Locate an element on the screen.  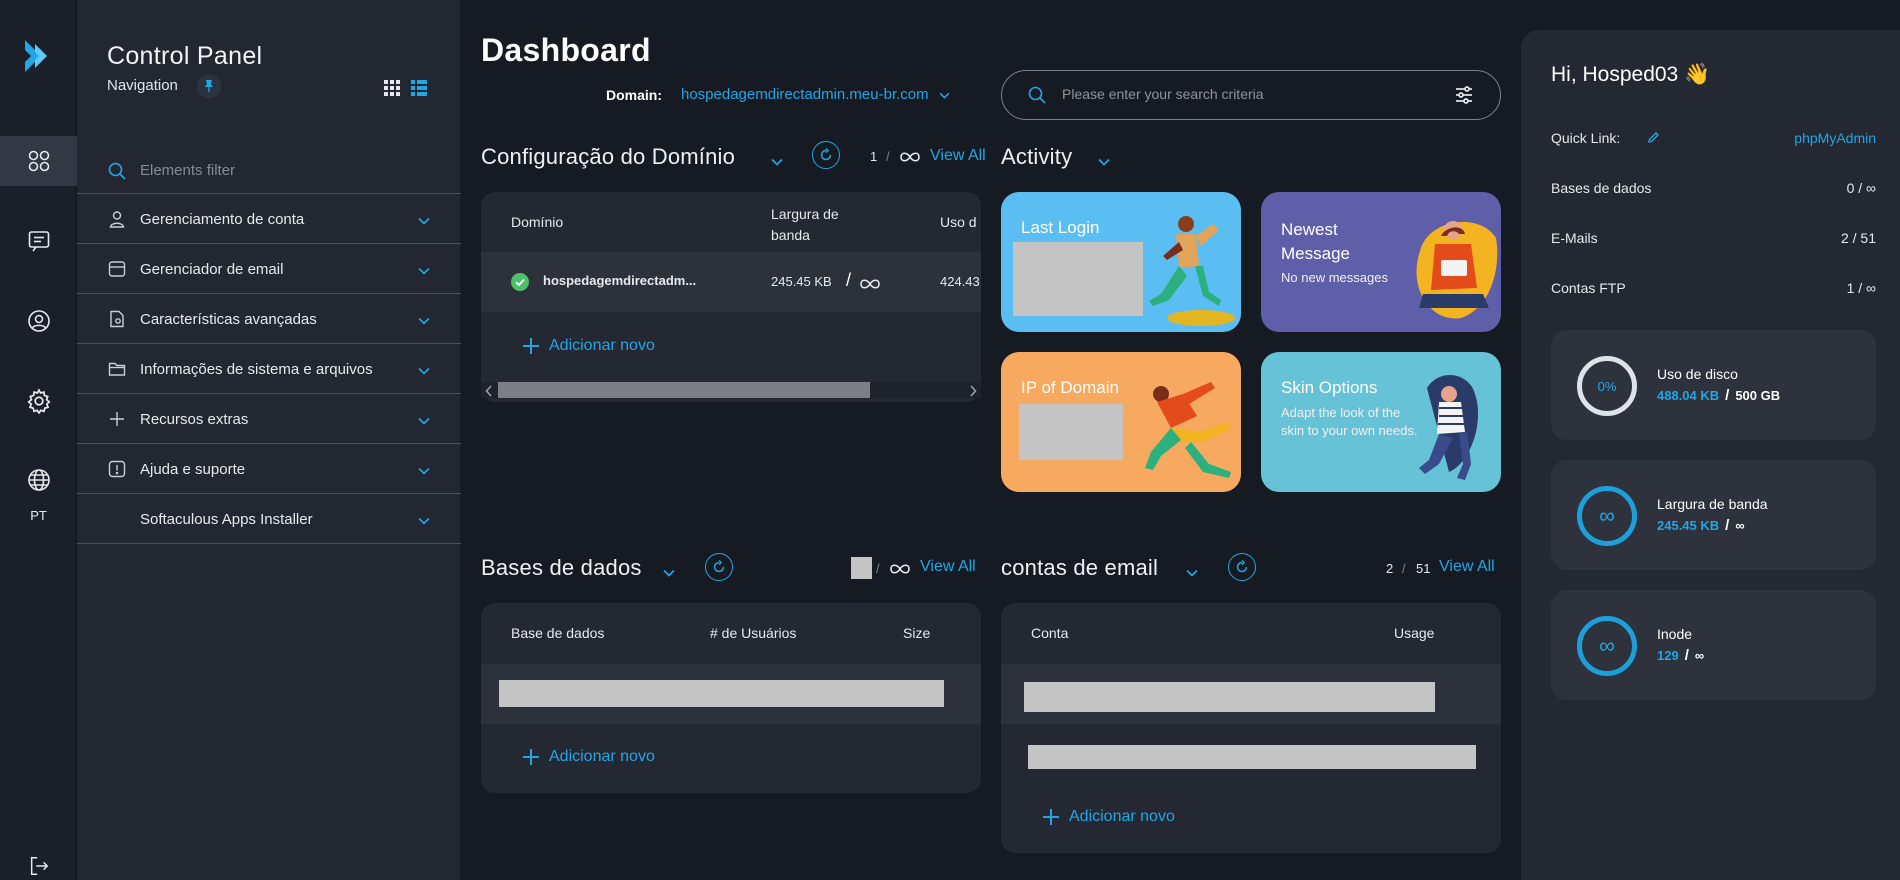
disk-usage-card: 0% Uso de disco 488.04 KB / 500 GB is located at coordinates (1713, 385).